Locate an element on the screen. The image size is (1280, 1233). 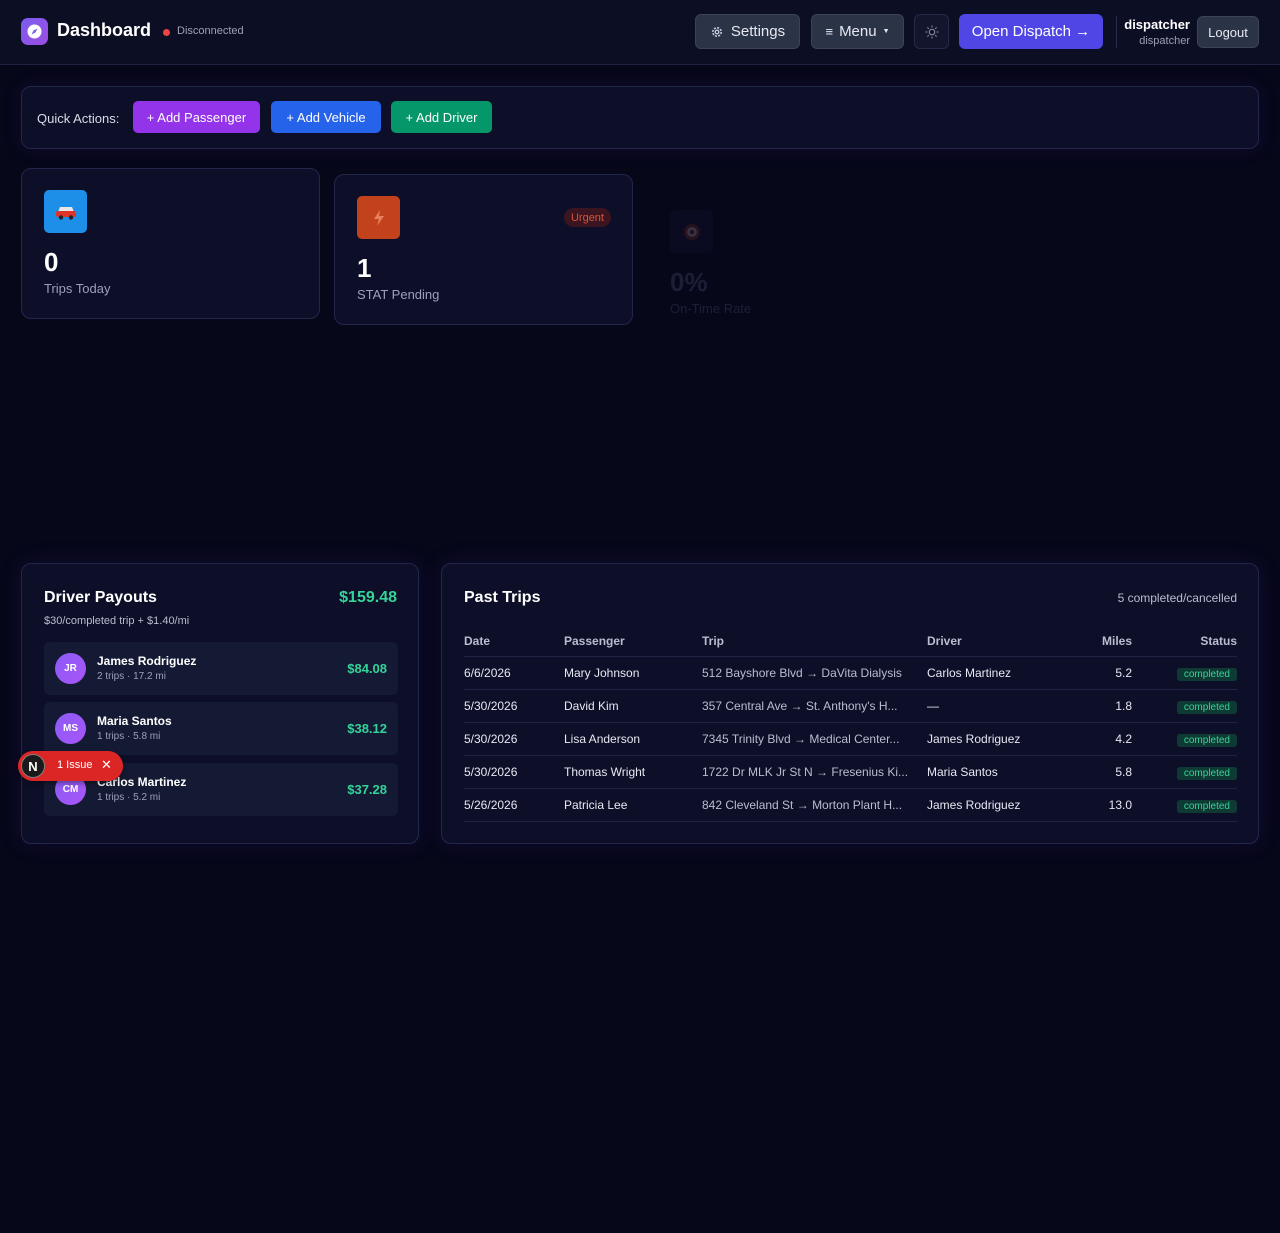
settings-button: Settings is located at coordinates (747, 31).